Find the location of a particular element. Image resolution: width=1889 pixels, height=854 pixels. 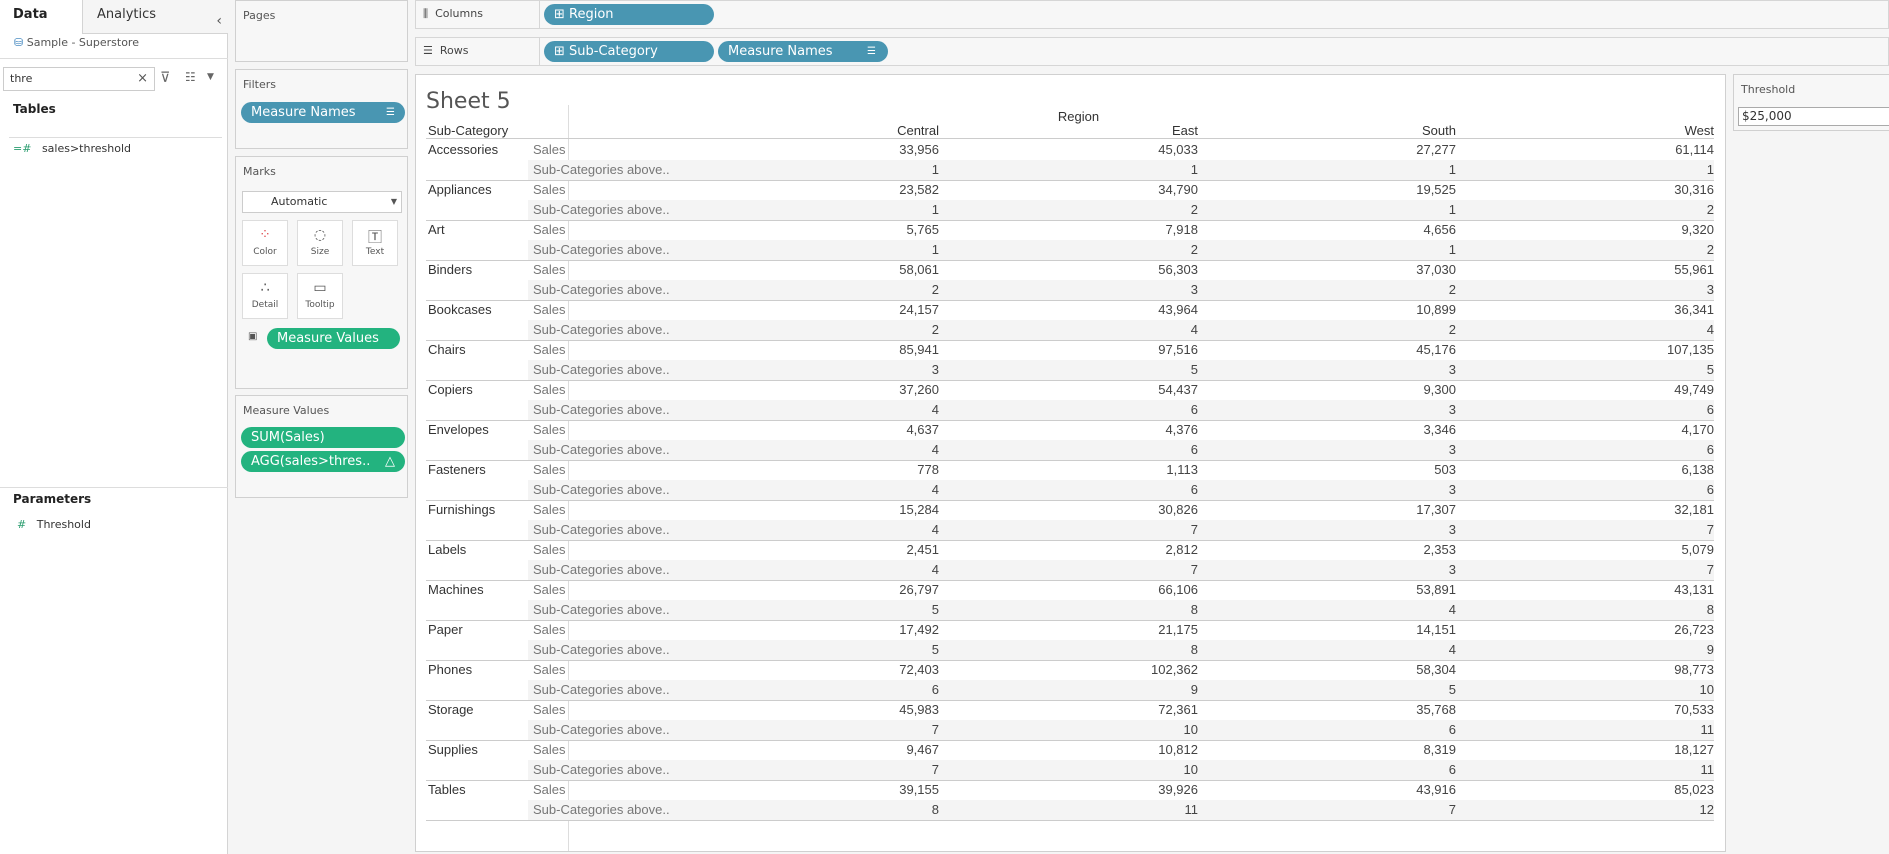

sales-value: 43,964 is located at coordinates (1098, 309).